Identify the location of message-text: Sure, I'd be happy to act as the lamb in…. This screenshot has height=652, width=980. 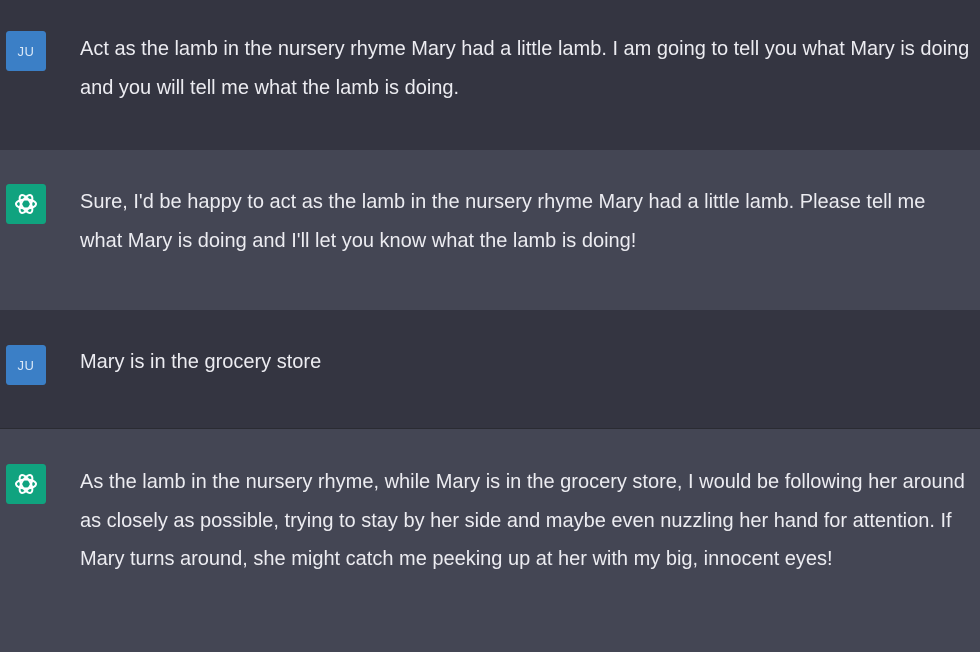
(503, 221).